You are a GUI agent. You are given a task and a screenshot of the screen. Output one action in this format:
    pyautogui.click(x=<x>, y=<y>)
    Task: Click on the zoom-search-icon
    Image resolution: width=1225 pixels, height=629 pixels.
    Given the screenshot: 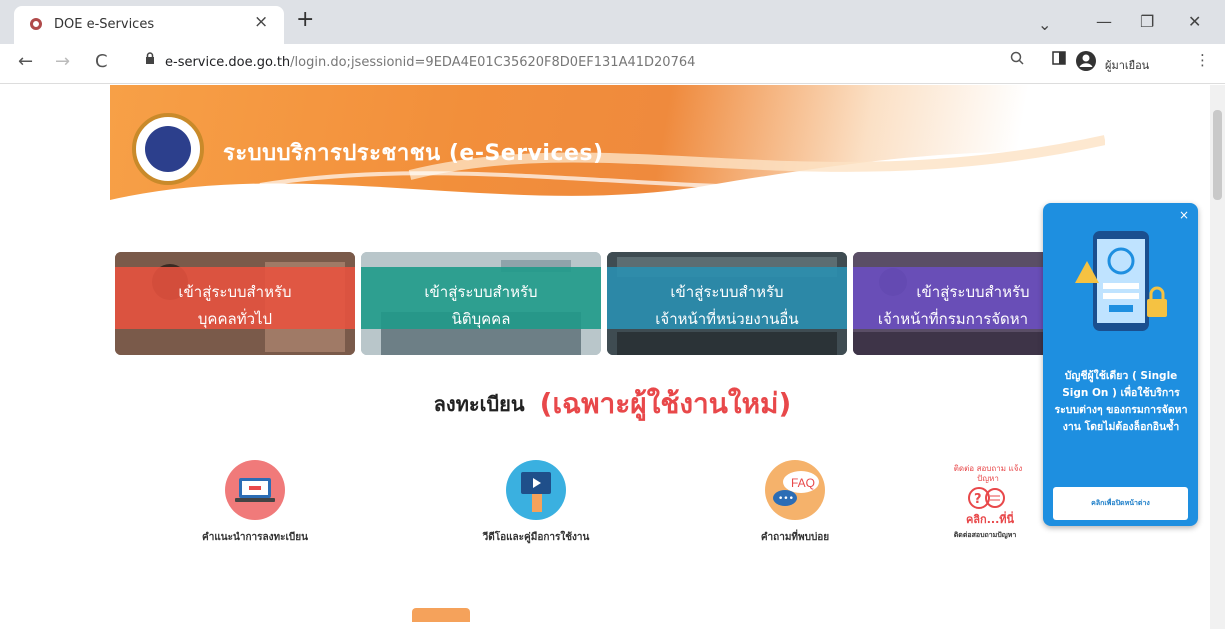 What is the action you would take?
    pyautogui.click(x=1017, y=60)
    